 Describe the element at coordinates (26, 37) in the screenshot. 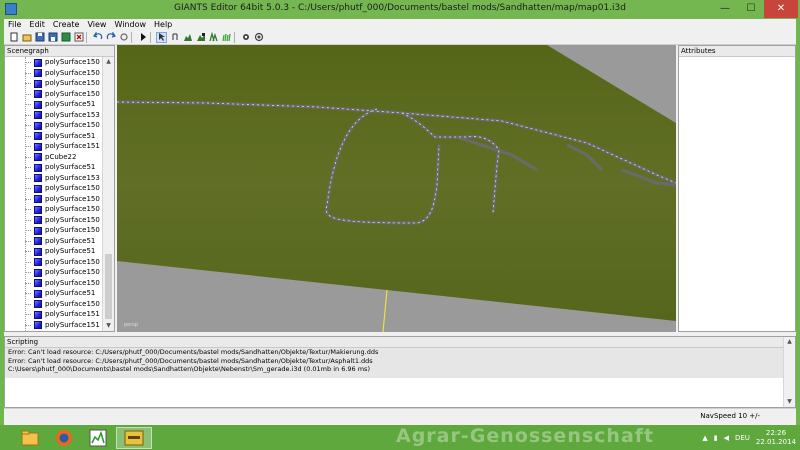

I see `open-icon` at that location.